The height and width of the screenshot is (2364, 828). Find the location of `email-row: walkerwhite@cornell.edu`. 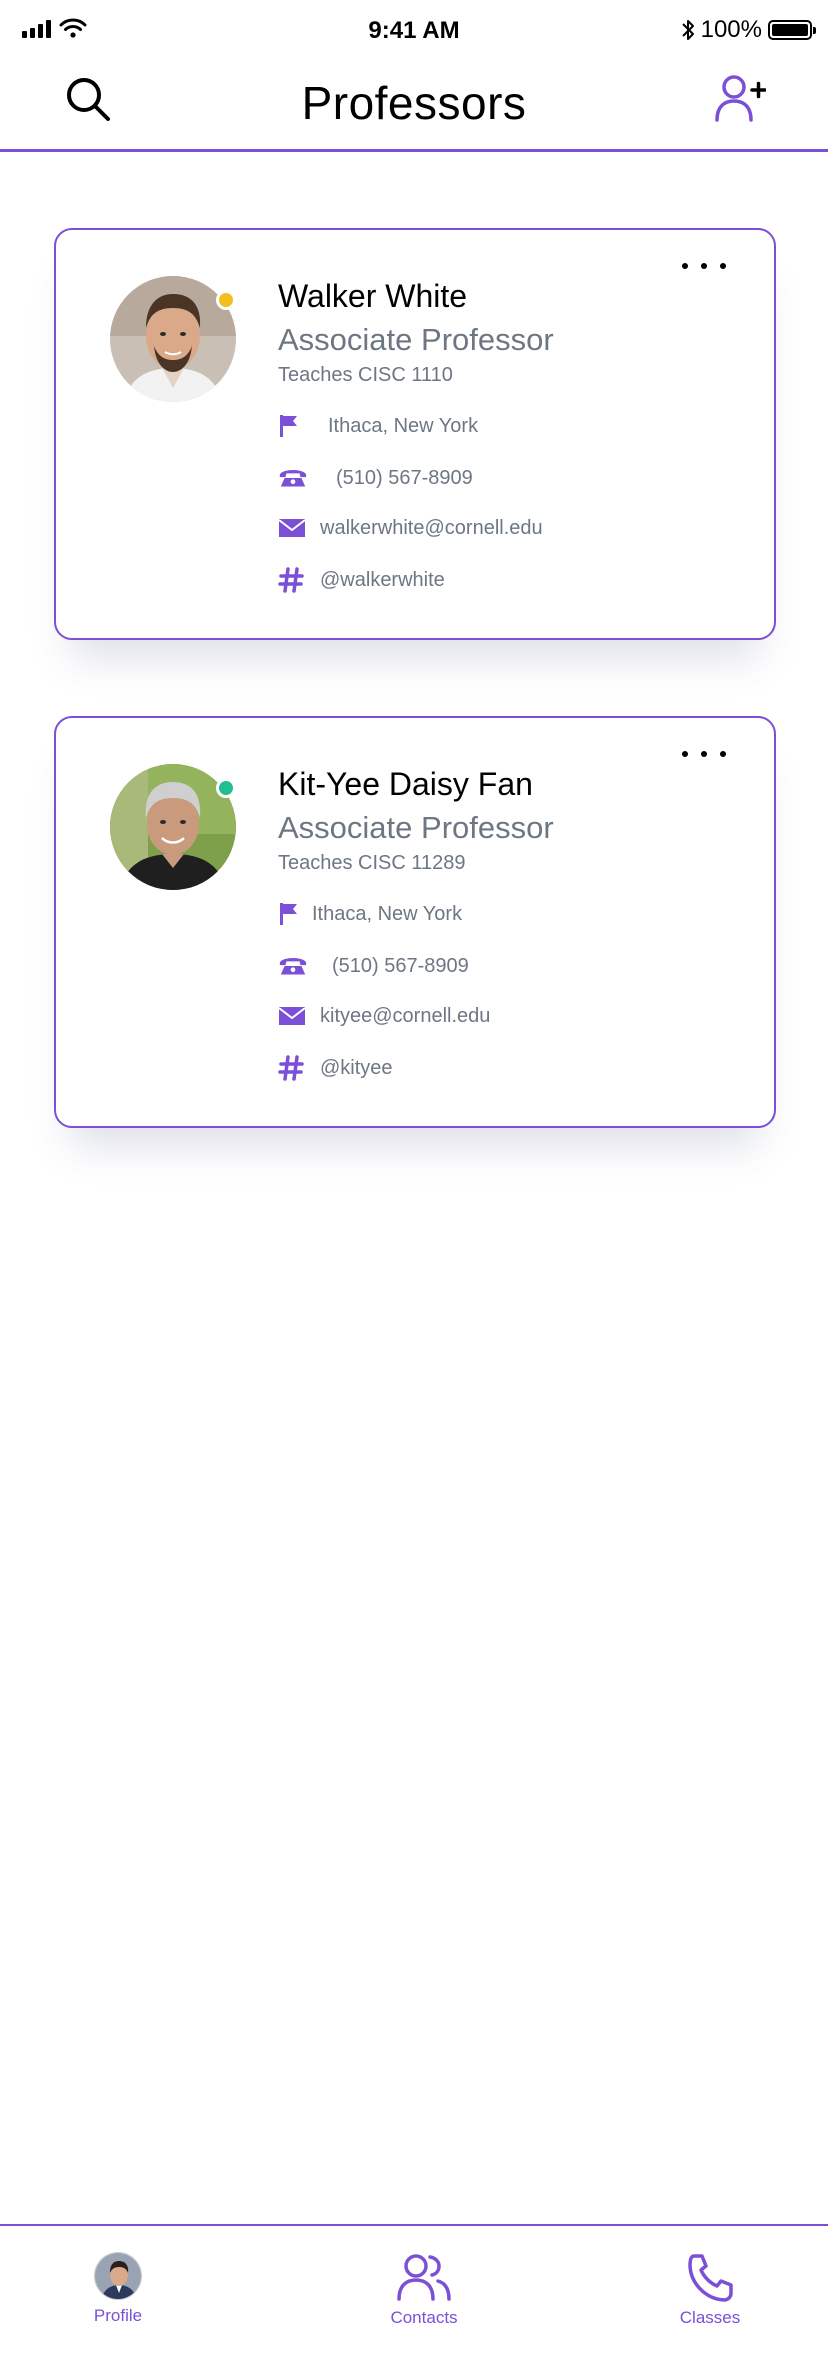

email-row: walkerwhite@cornell.edu is located at coordinates (410, 528).